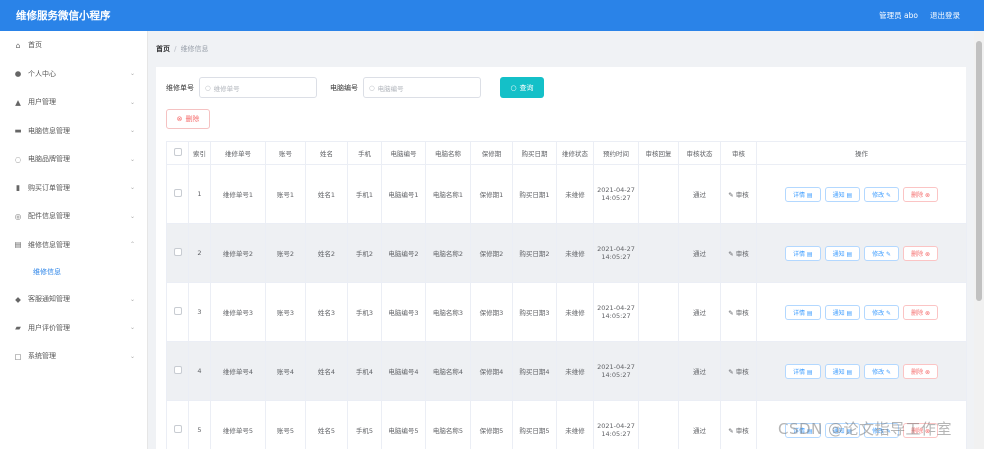 The width and height of the screenshot is (984, 449). Describe the element at coordinates (534, 371) in the screenshot. I see `cell-buy-date: 购买日期4` at that location.